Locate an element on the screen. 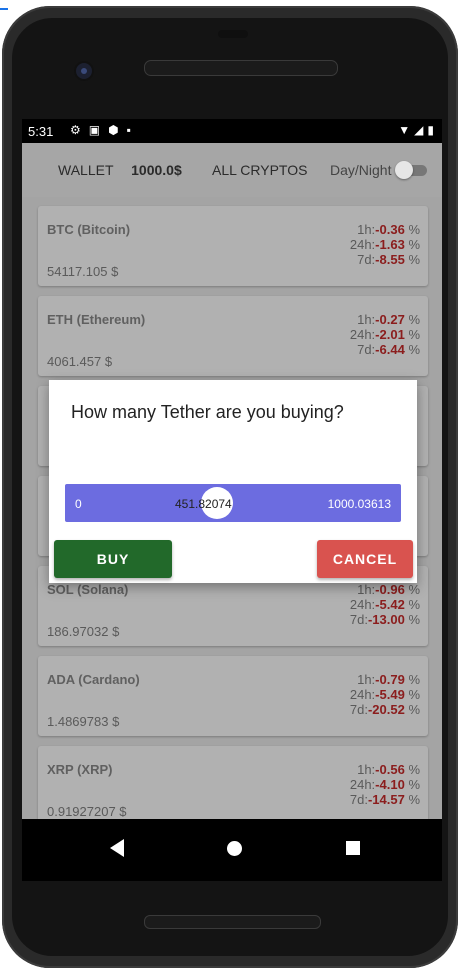 The height and width of the screenshot is (970, 460). status-system-icons: ▼ ◢ ▮ is located at coordinates (416, 130).